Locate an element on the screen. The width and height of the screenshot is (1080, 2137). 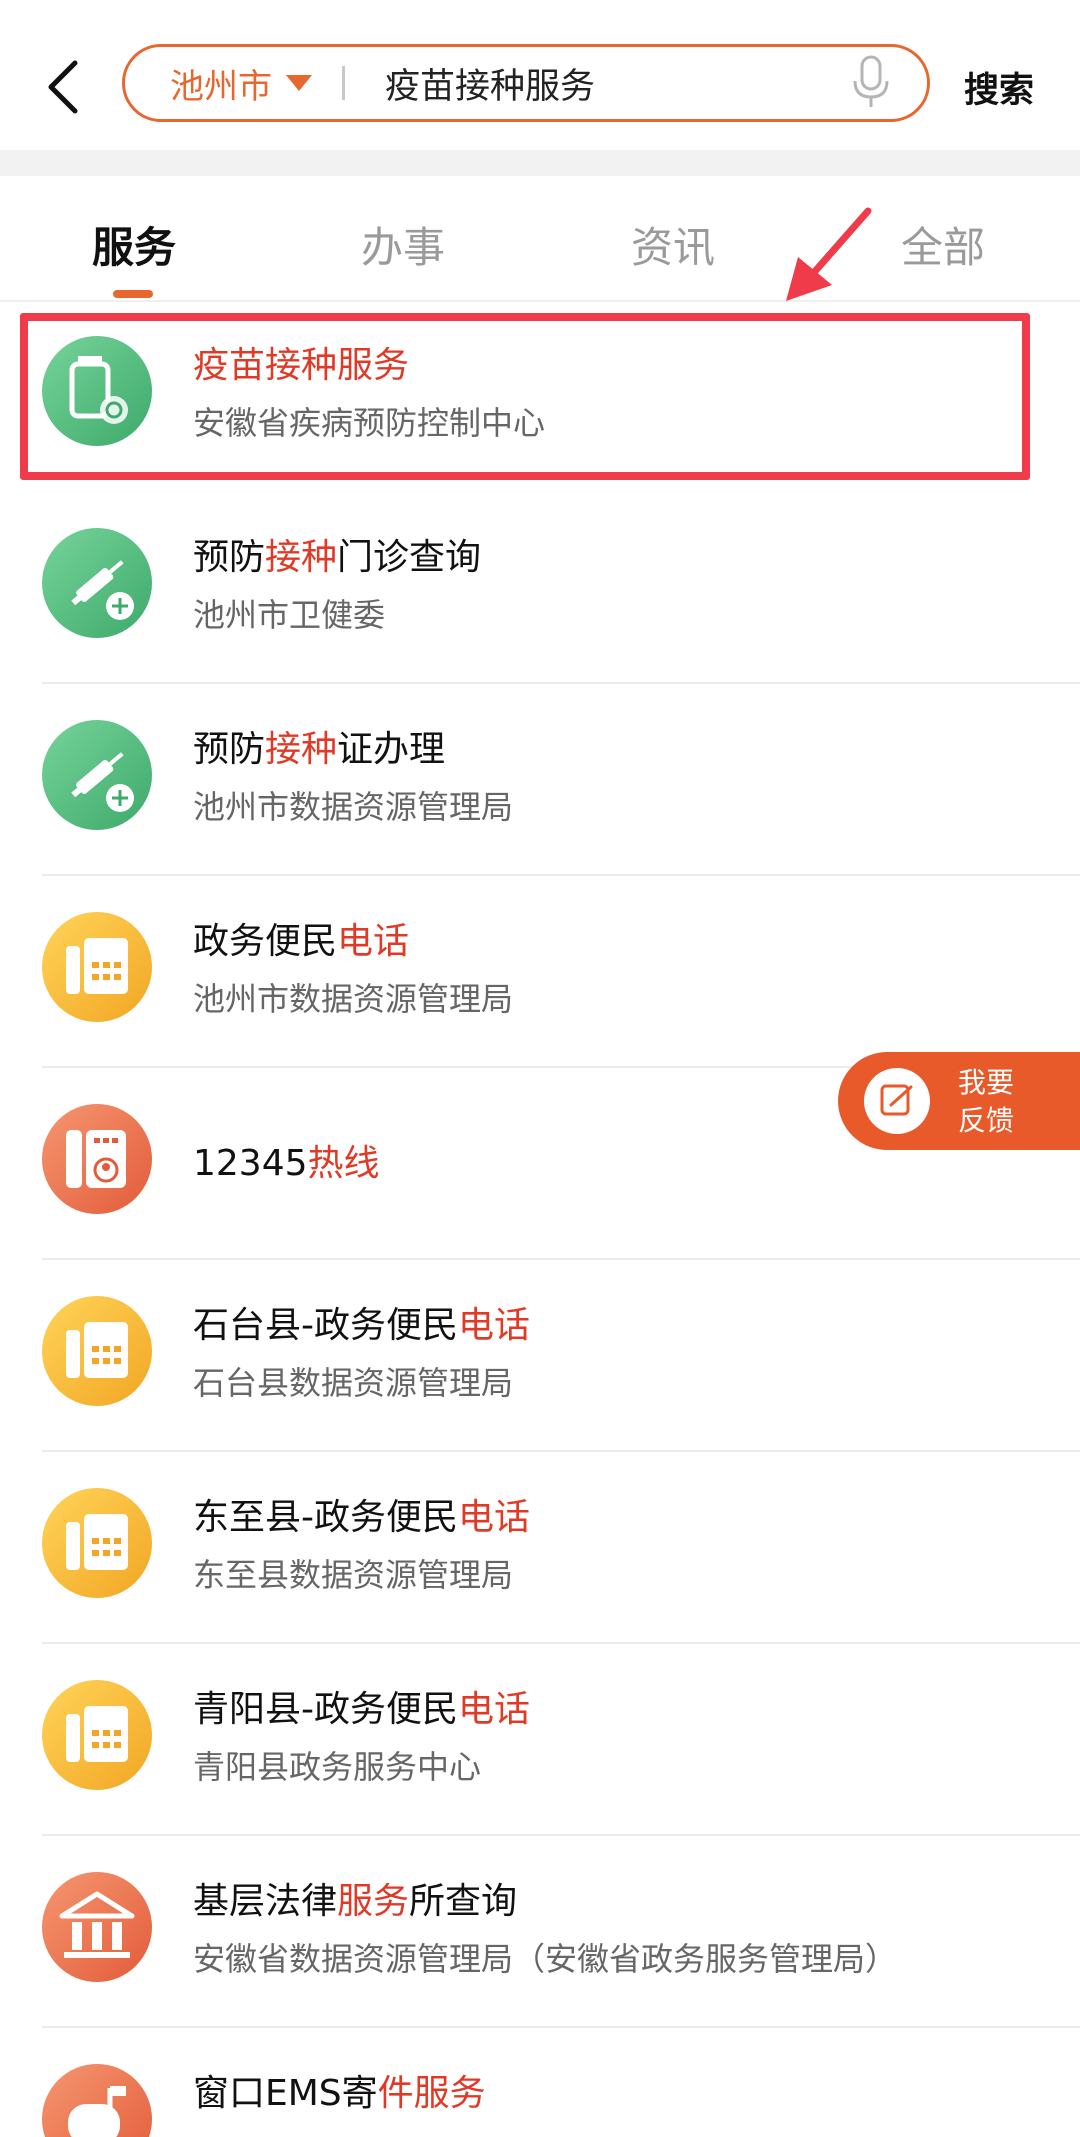
title-text: 证办理 is located at coordinates (391, 749).